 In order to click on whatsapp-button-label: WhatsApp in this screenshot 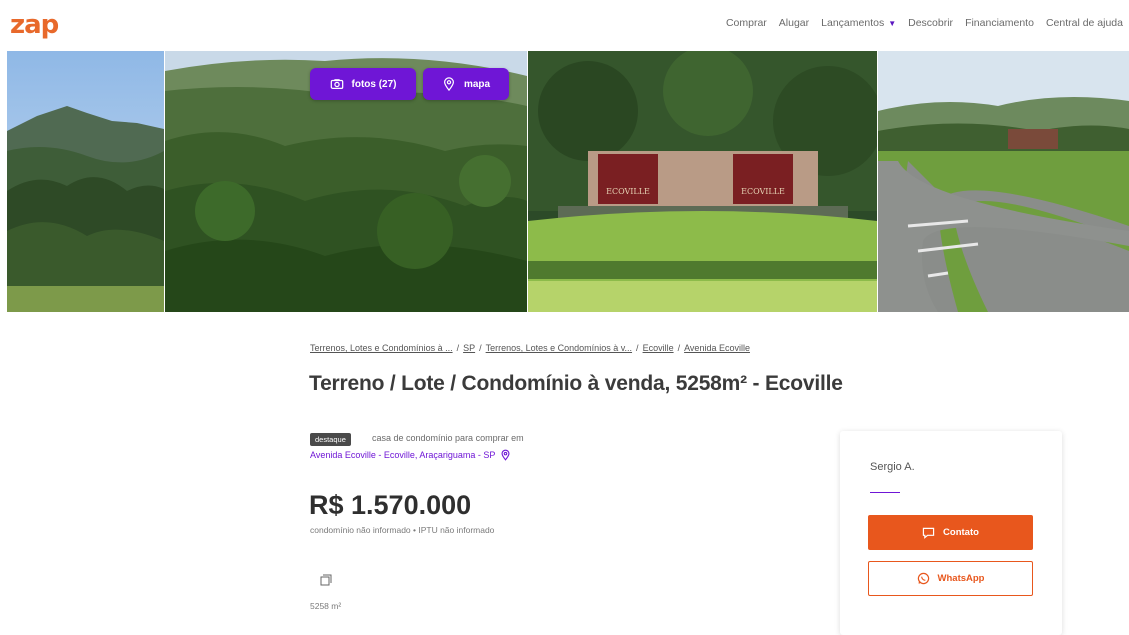, I will do `click(961, 578)`.